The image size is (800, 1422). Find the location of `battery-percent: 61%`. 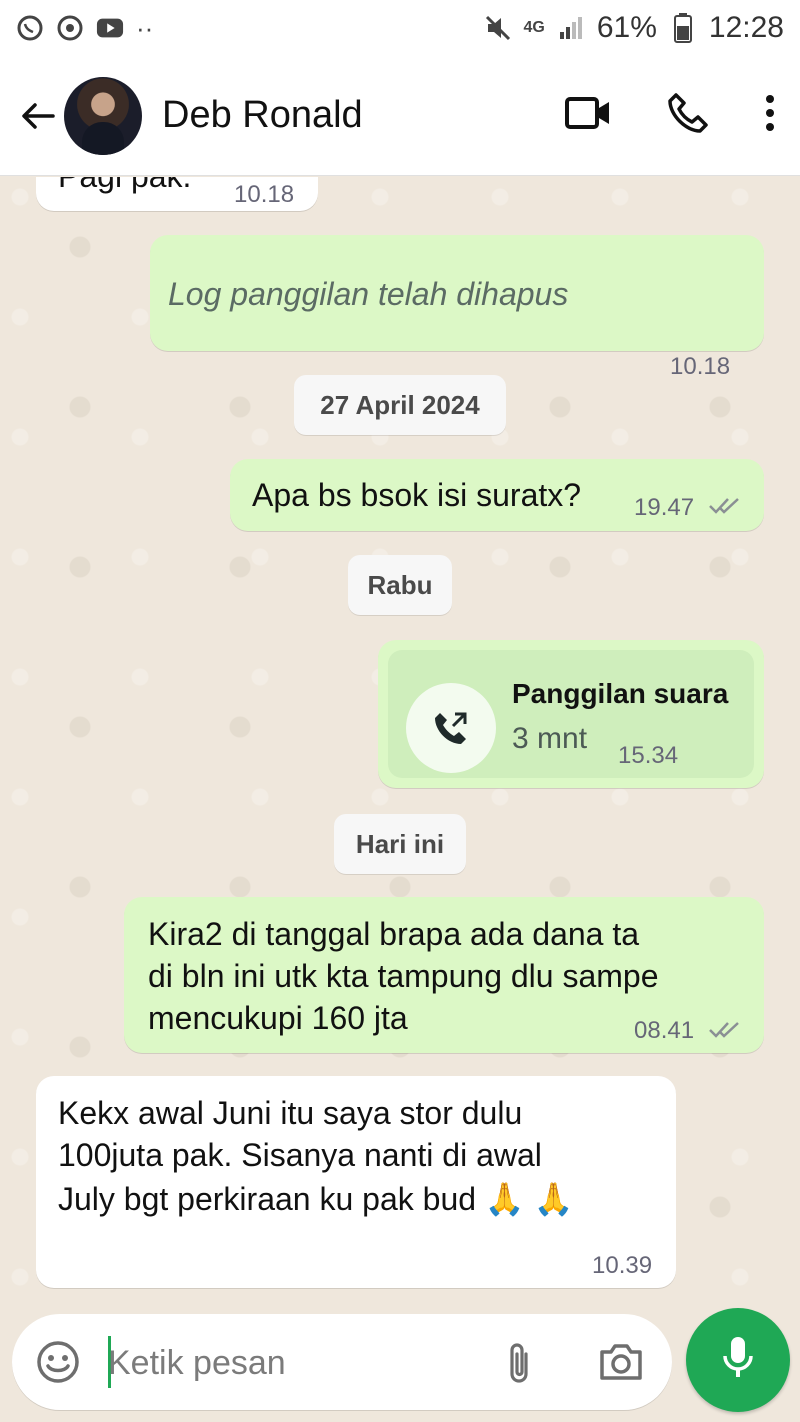

battery-percent: 61% is located at coordinates (626, 27).